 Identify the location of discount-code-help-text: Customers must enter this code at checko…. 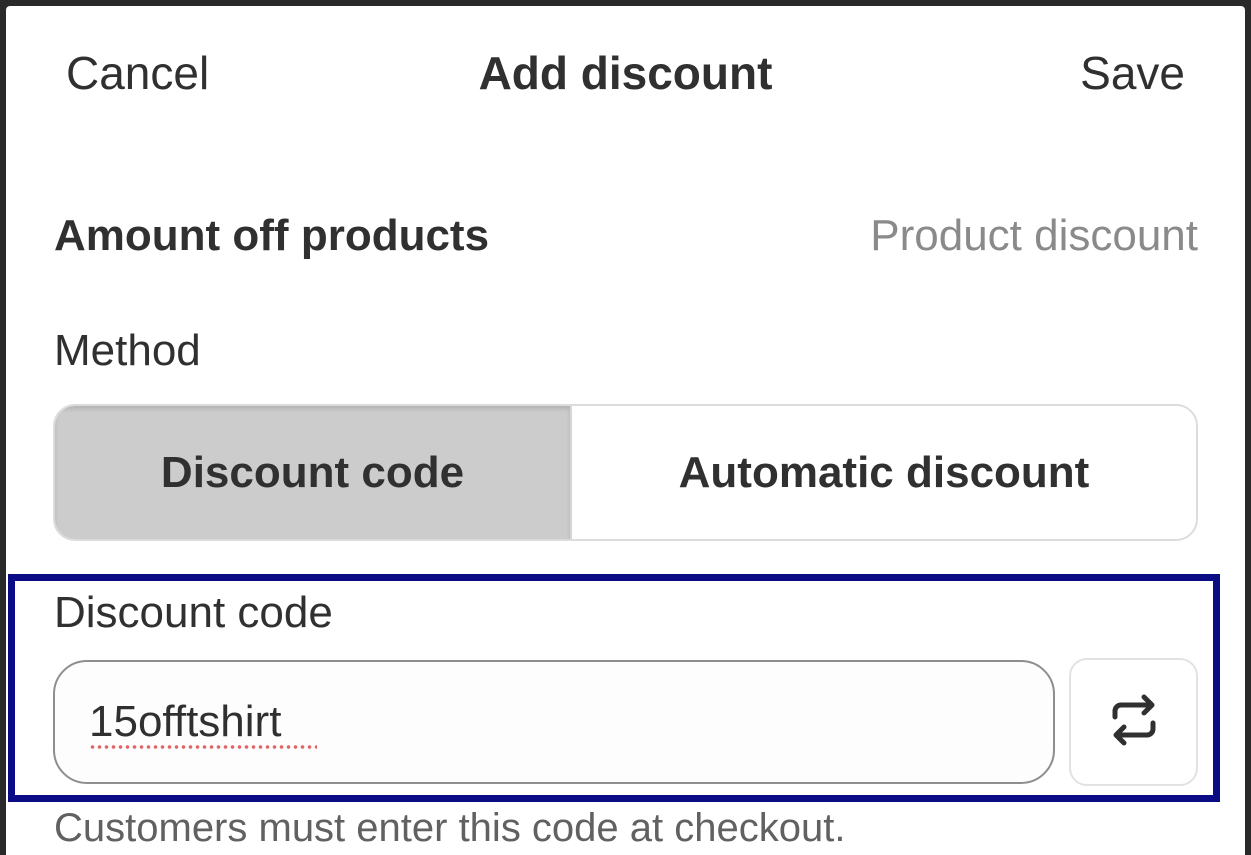
(450, 828).